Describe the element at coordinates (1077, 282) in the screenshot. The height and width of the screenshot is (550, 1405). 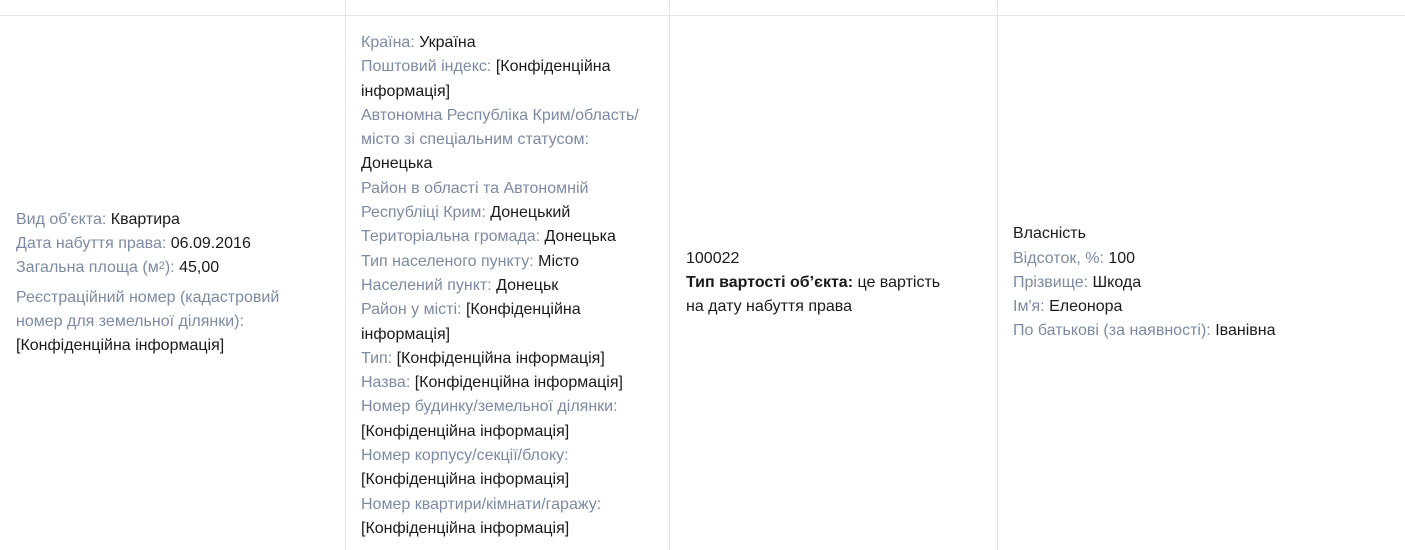
I see `surname-row: Прізвище: Шкода` at that location.